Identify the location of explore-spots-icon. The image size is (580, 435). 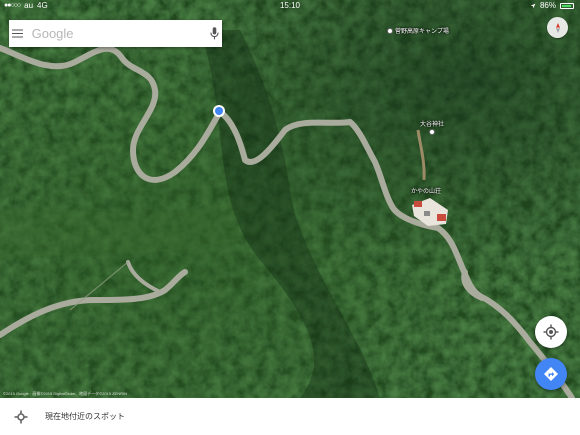
(21, 417).